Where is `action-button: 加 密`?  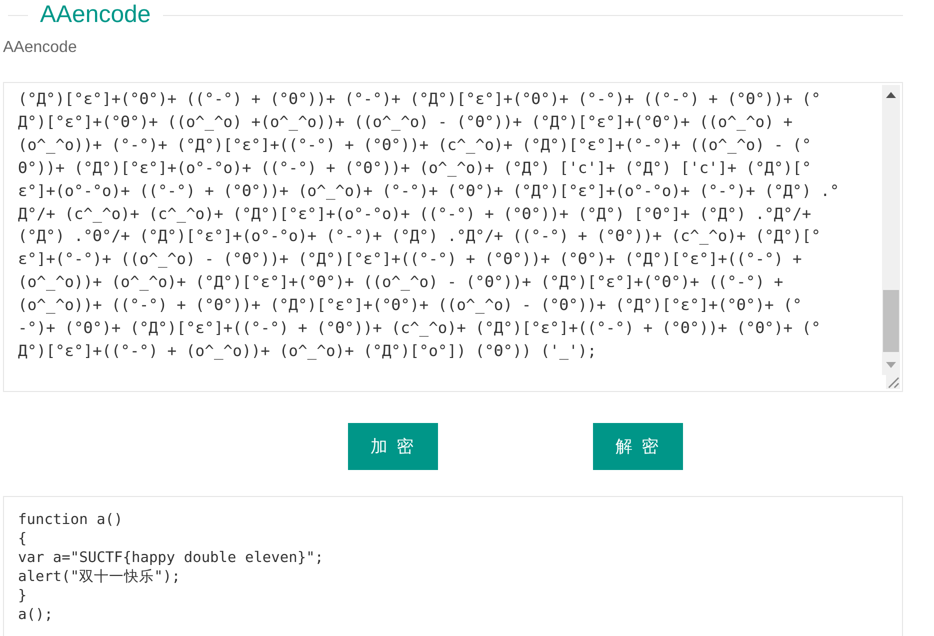 action-button: 加 密 is located at coordinates (393, 446).